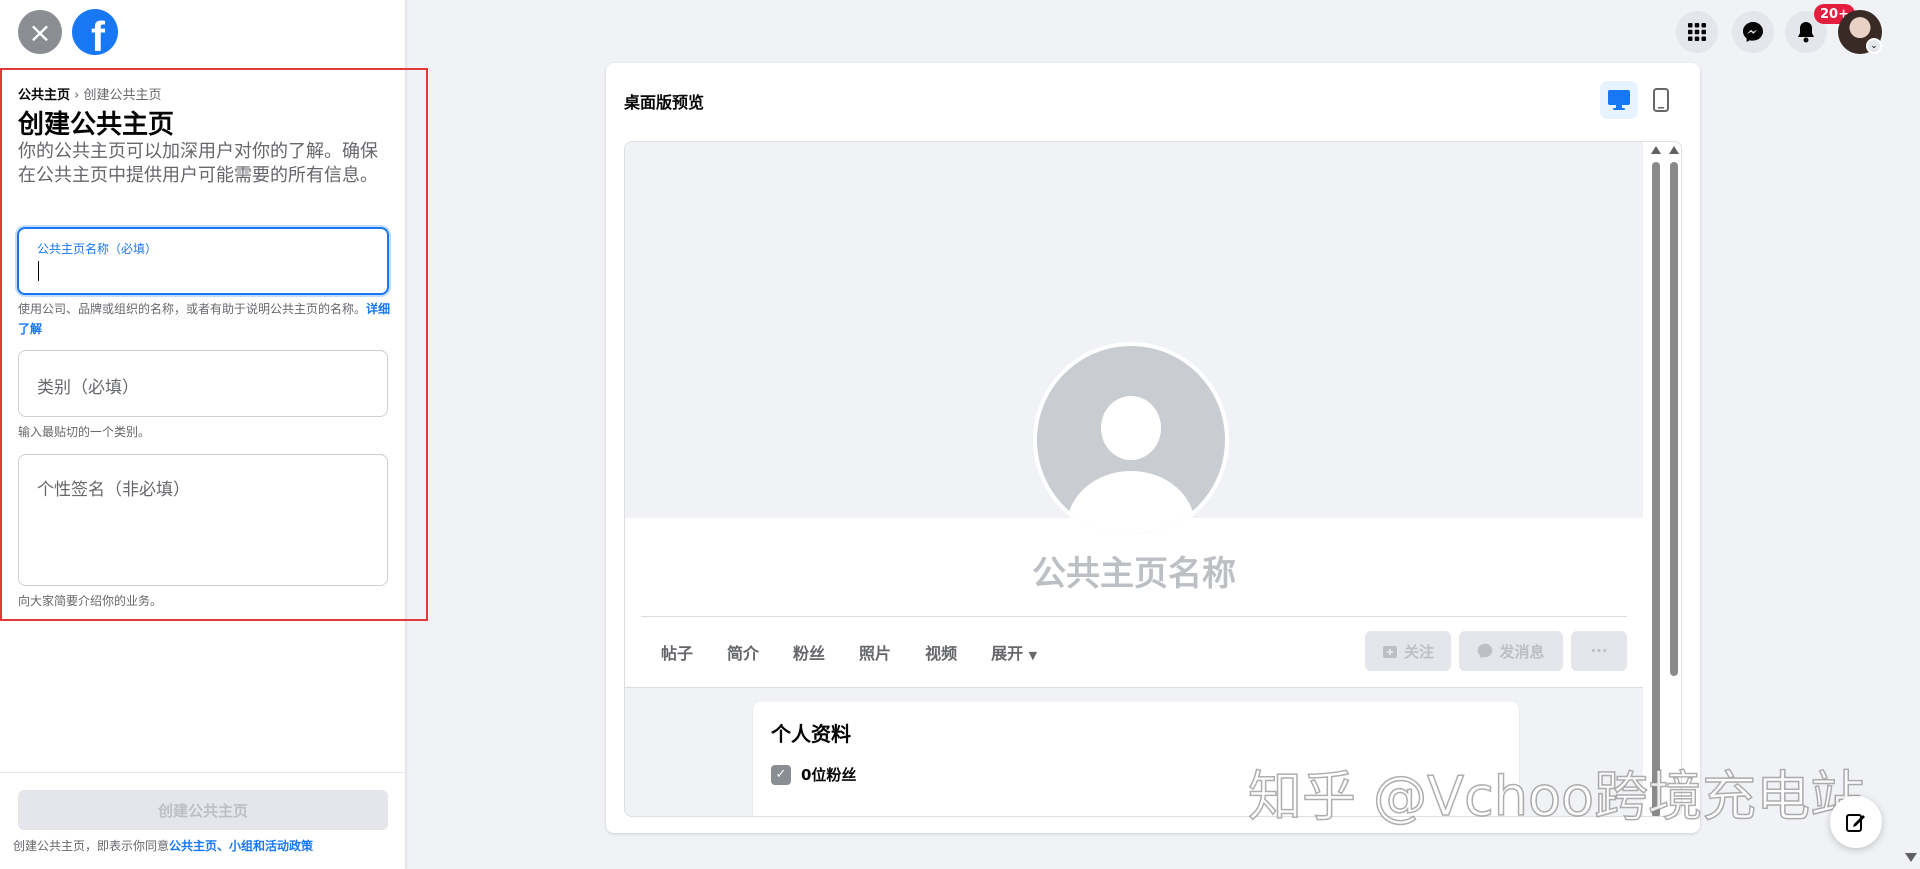  What do you see at coordinates (1599, 651) in the screenshot?
I see `more-actions-button: ···` at bounding box center [1599, 651].